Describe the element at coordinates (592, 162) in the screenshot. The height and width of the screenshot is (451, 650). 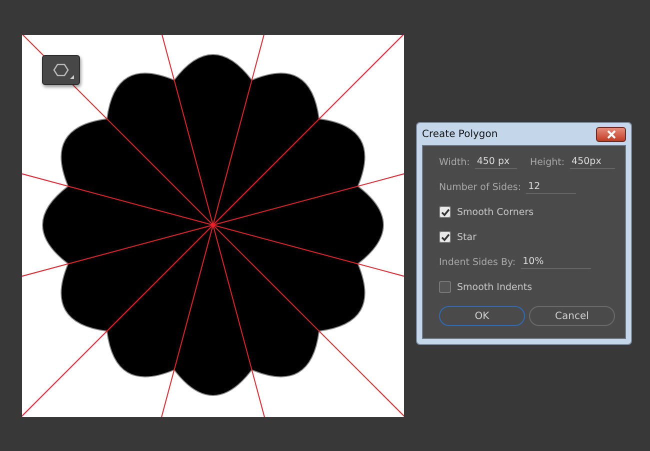
I see `input-field: 450px` at that location.